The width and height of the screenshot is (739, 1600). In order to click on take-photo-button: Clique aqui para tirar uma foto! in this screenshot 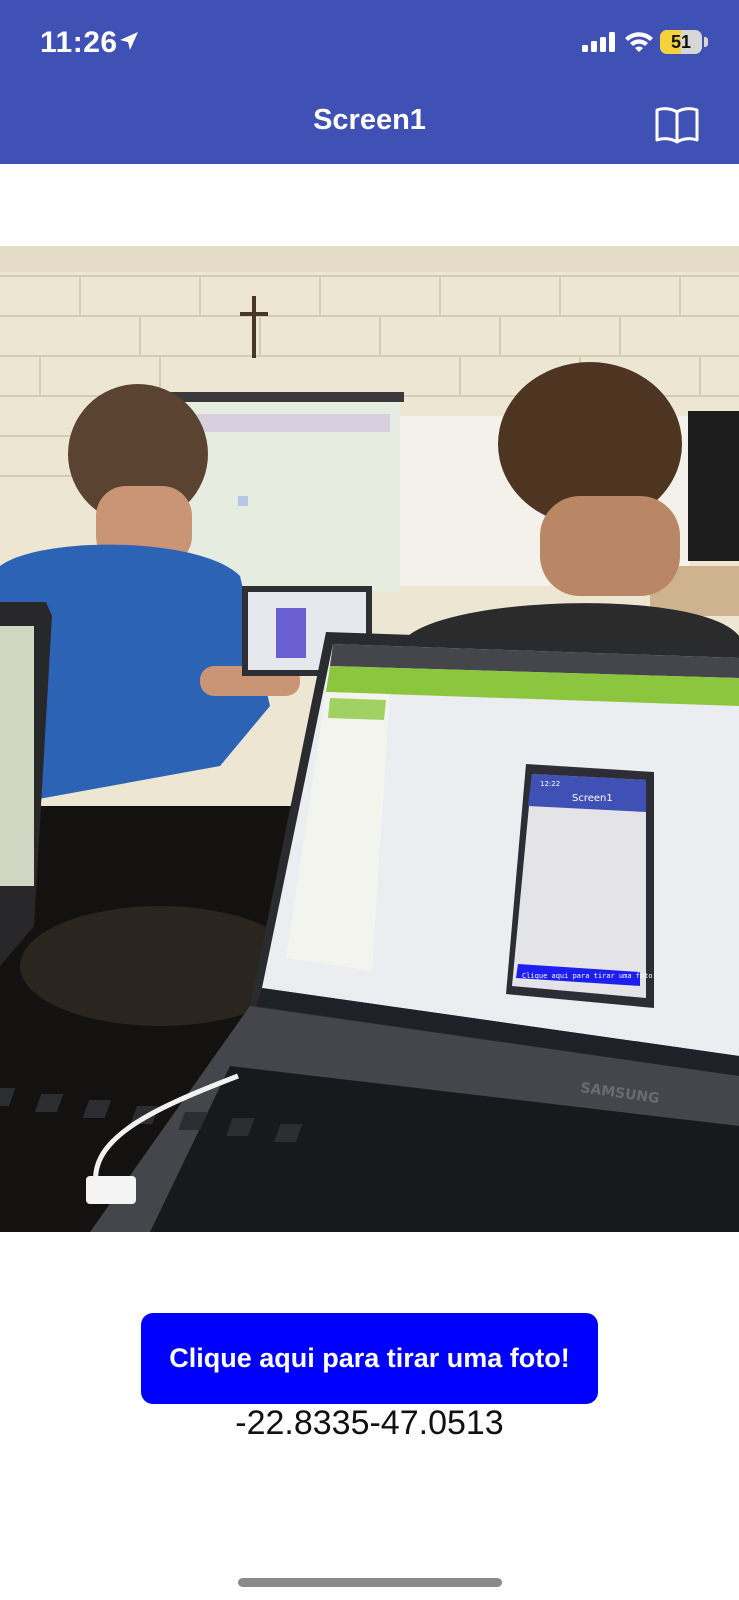, I will do `click(369, 1358)`.